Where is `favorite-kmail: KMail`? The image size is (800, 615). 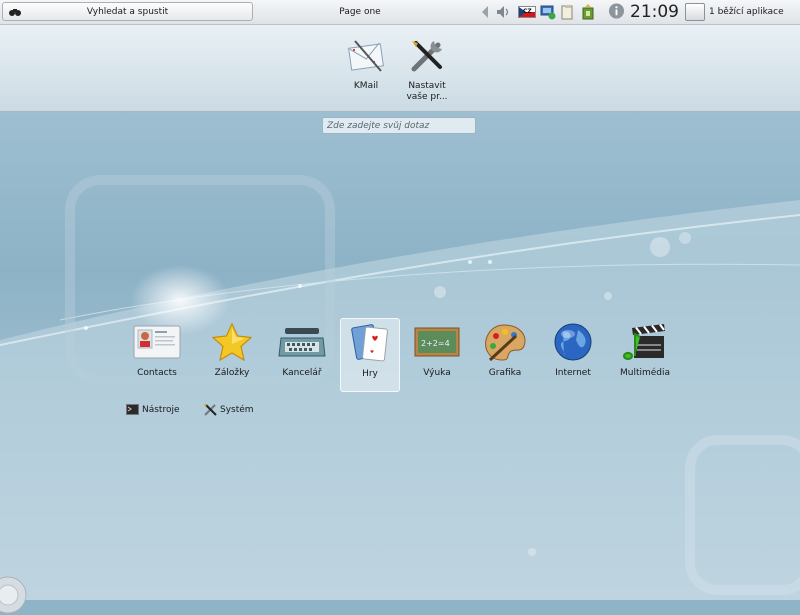
favorite-kmail: KMail is located at coordinates (366, 64).